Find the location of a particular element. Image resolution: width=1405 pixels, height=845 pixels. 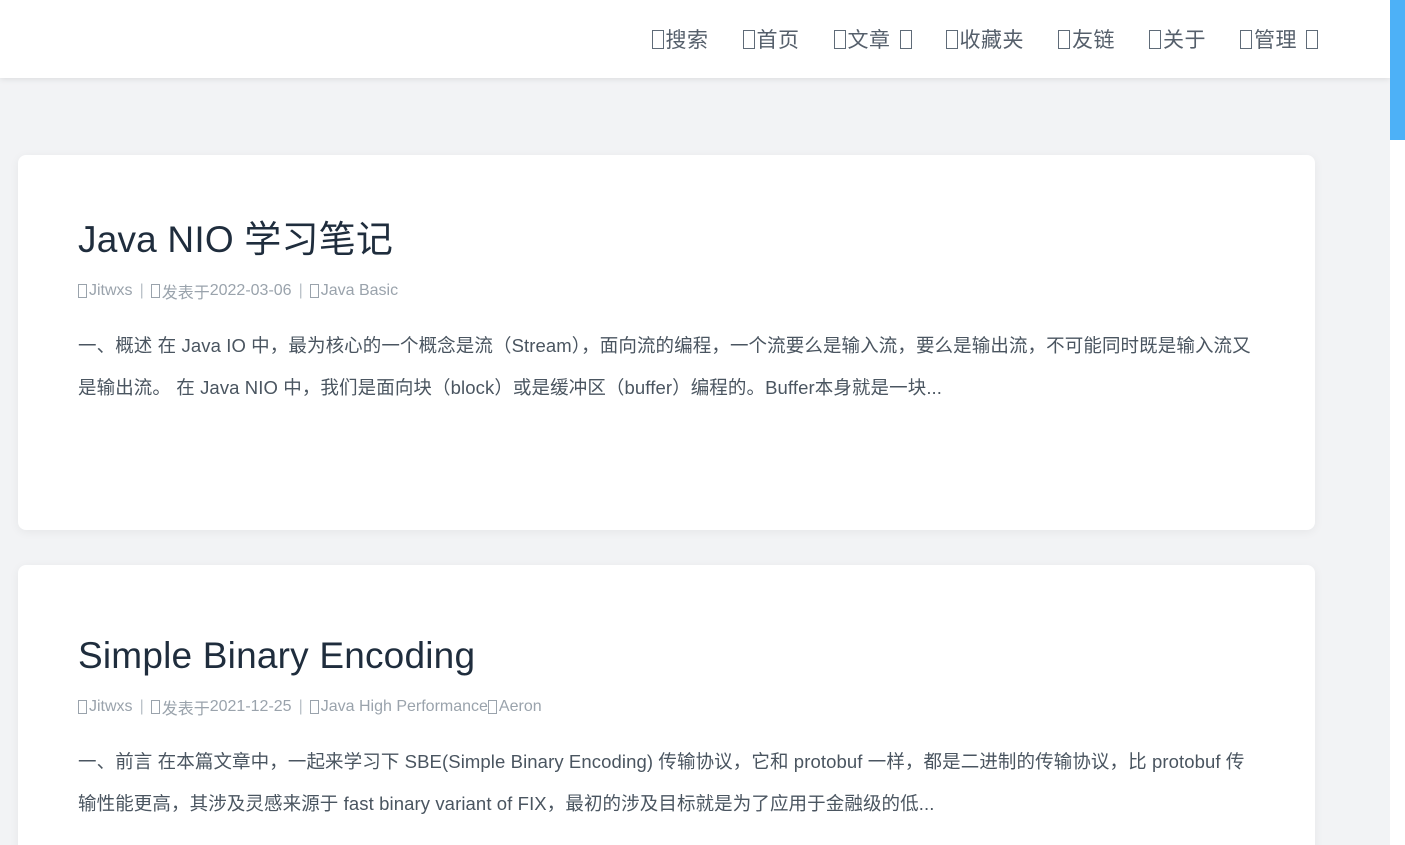

cog-icon is located at coordinates (1246, 39).